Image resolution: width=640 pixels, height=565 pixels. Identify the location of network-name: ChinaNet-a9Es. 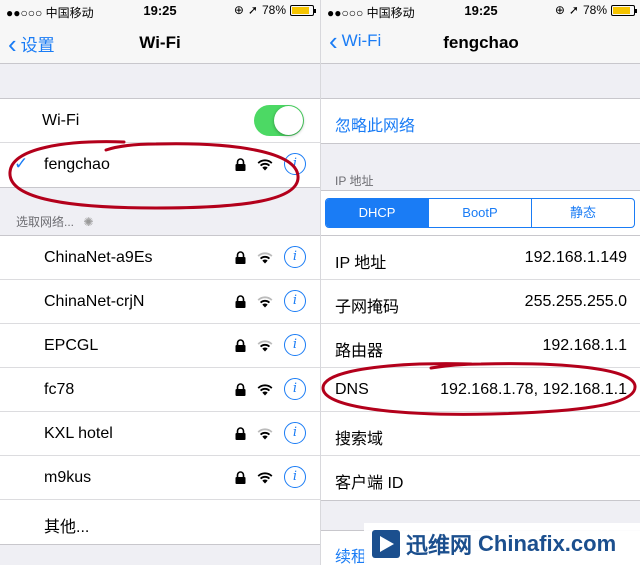
(98, 257).